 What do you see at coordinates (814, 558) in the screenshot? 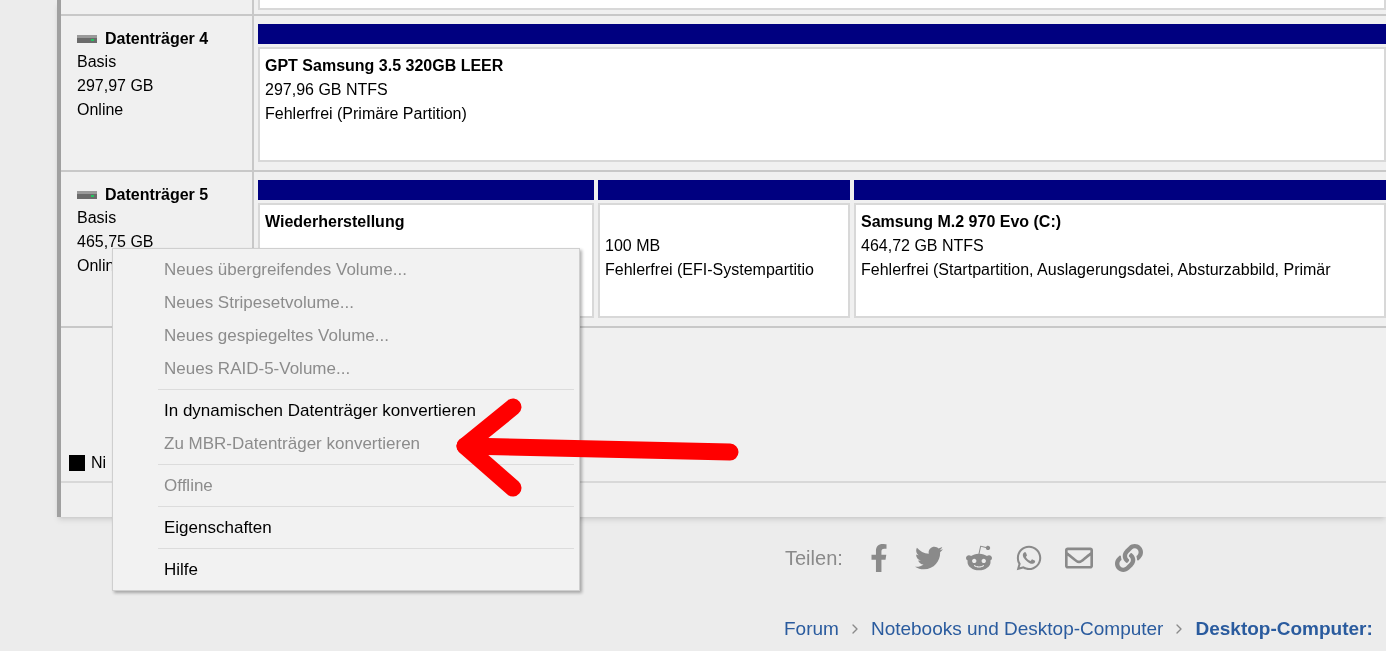
I see `share-label: Teilen:` at bounding box center [814, 558].